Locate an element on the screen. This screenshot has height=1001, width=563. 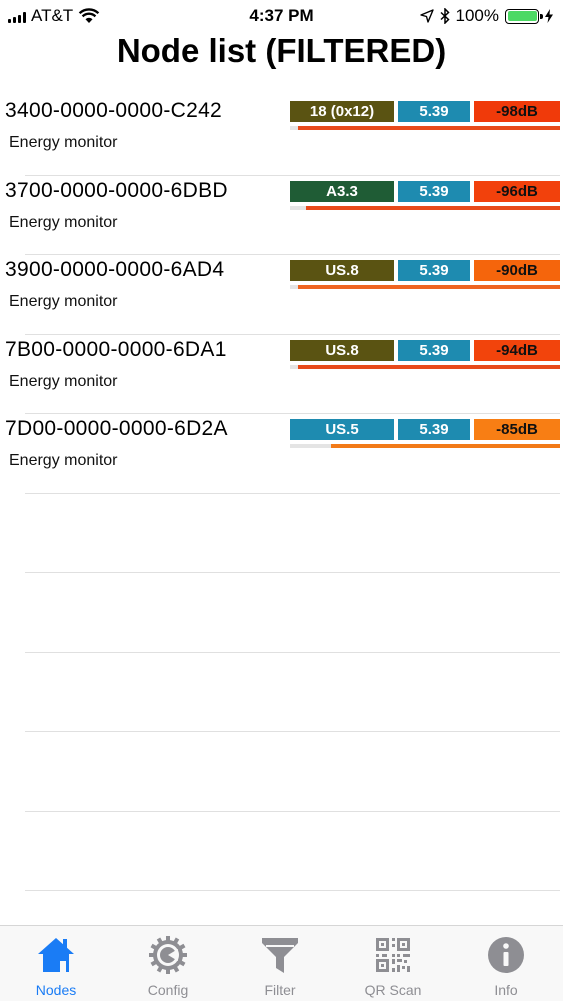
tab-label: Config is located at coordinates (168, 990).